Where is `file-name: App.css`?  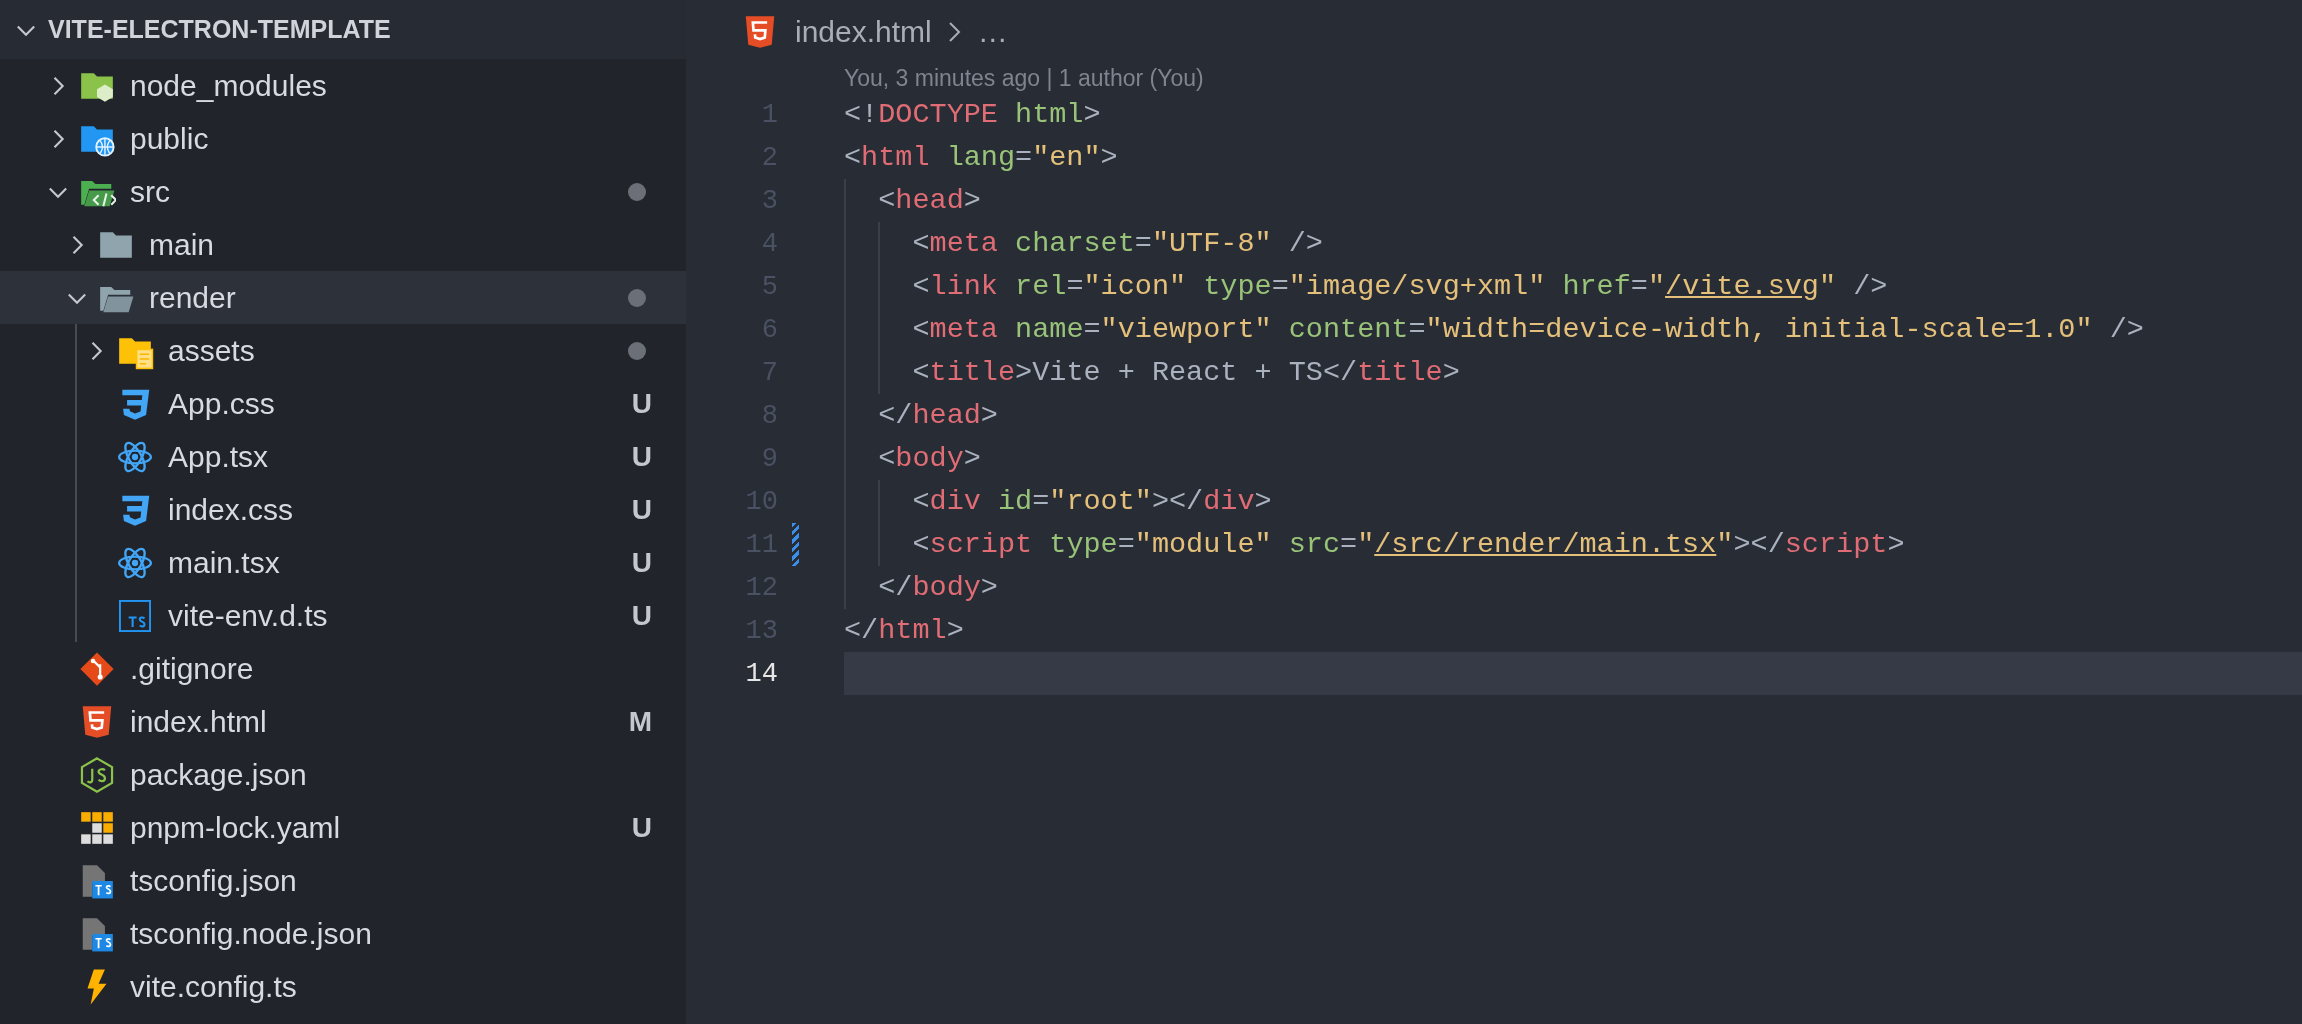 file-name: App.css is located at coordinates (222, 403).